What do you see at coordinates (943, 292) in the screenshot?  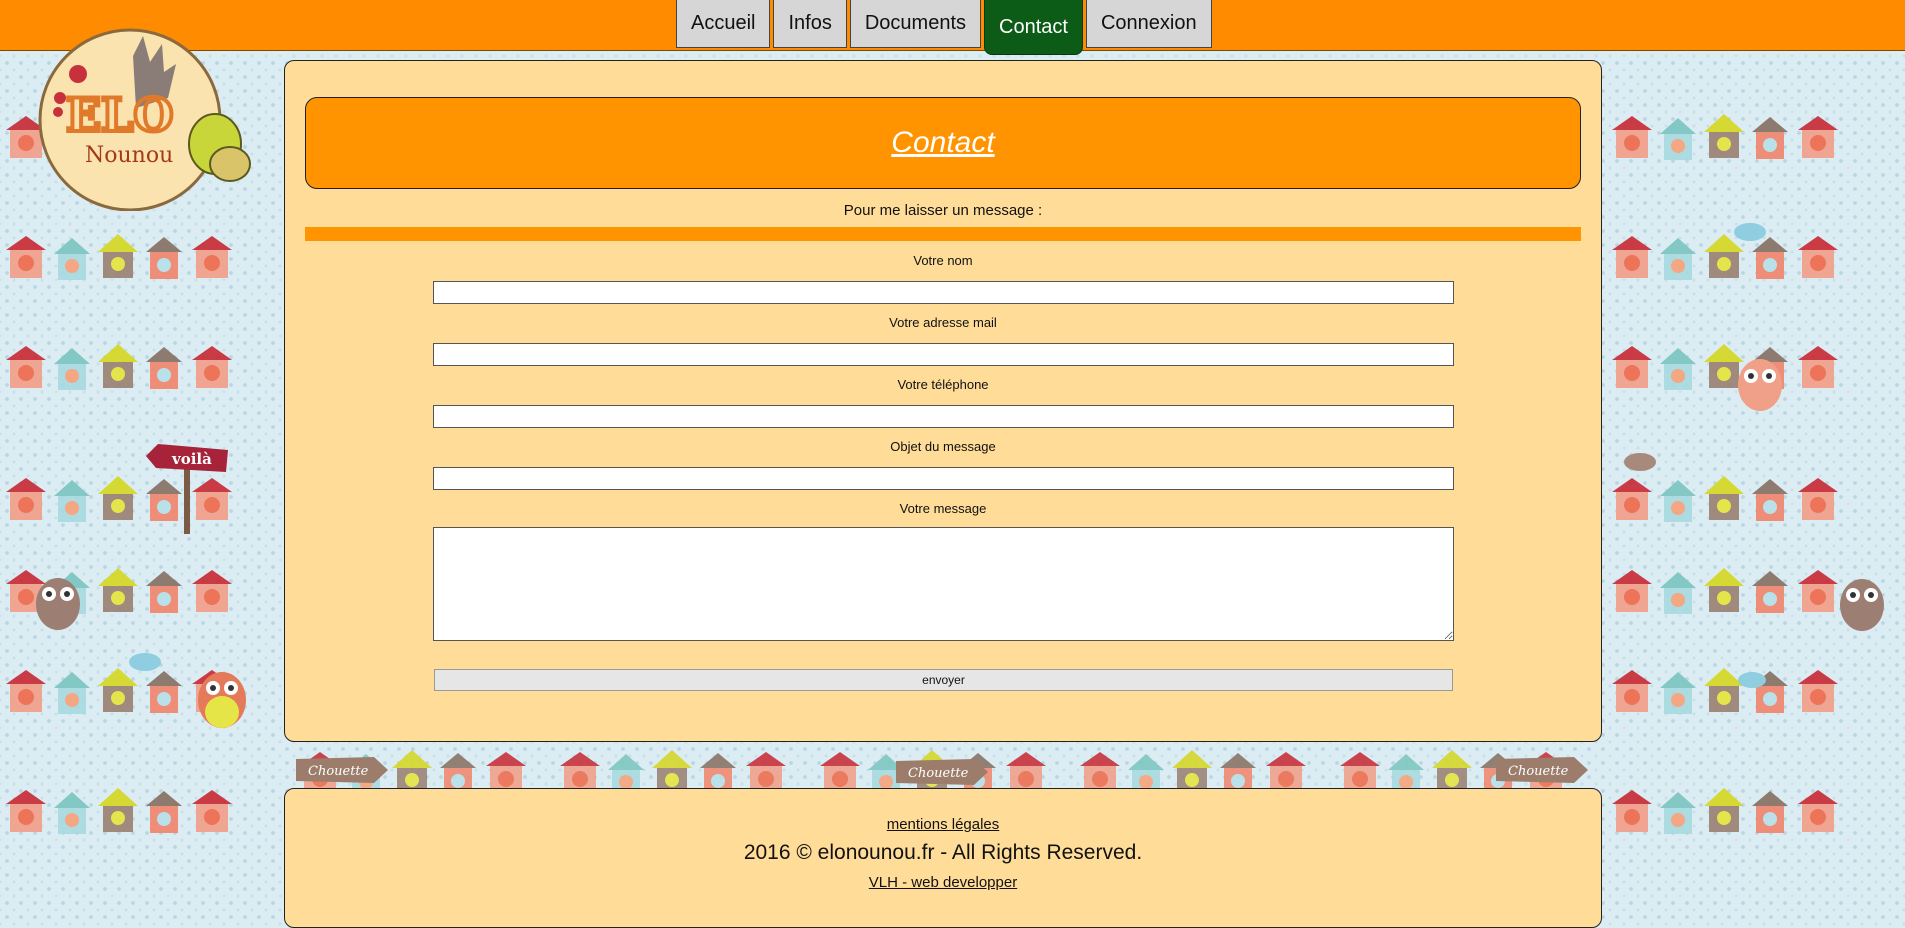 I see `name-field` at bounding box center [943, 292].